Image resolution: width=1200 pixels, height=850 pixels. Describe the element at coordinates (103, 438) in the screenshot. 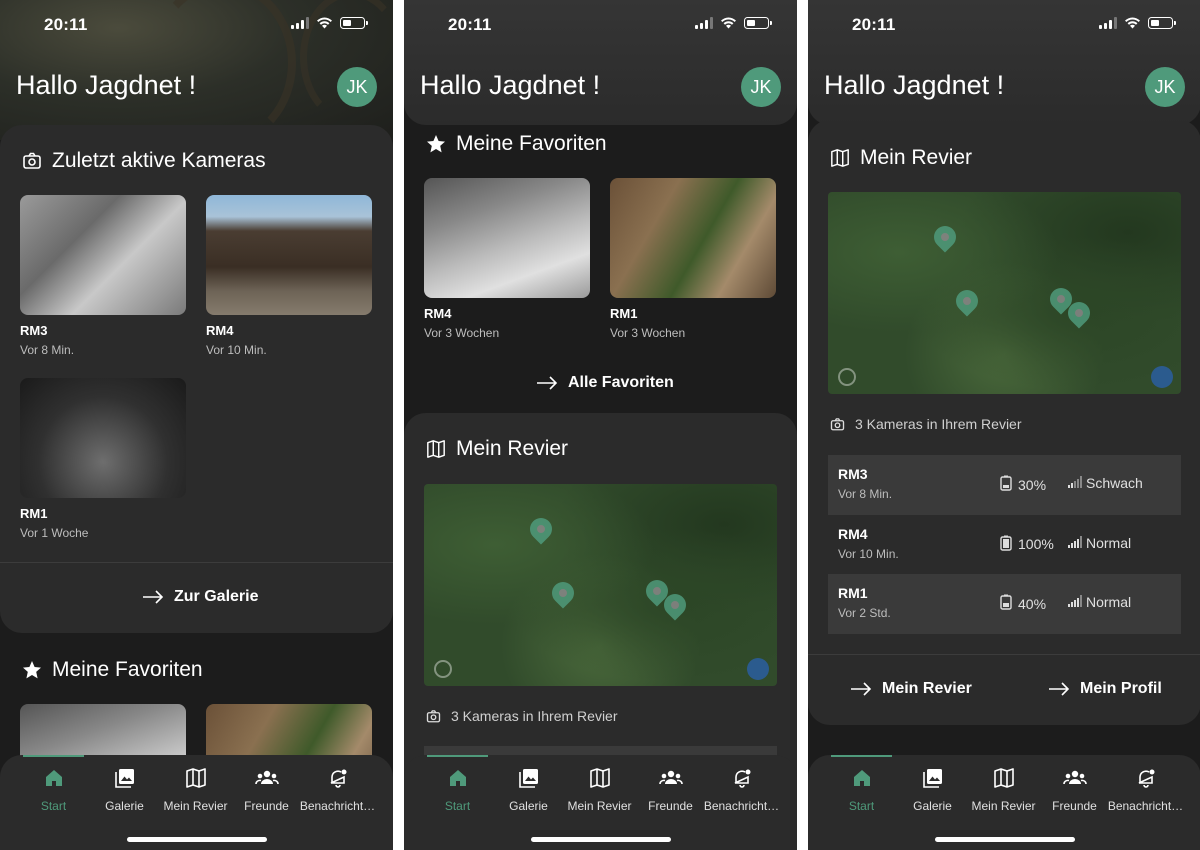

I see `camera-thumbnail-rm1` at that location.